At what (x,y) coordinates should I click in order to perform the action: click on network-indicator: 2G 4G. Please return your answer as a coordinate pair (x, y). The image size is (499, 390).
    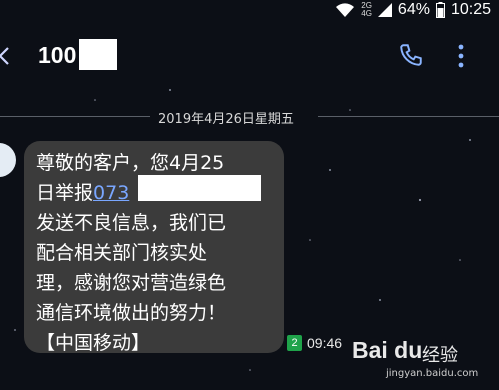
    Looking at the image, I should click on (366, 9).